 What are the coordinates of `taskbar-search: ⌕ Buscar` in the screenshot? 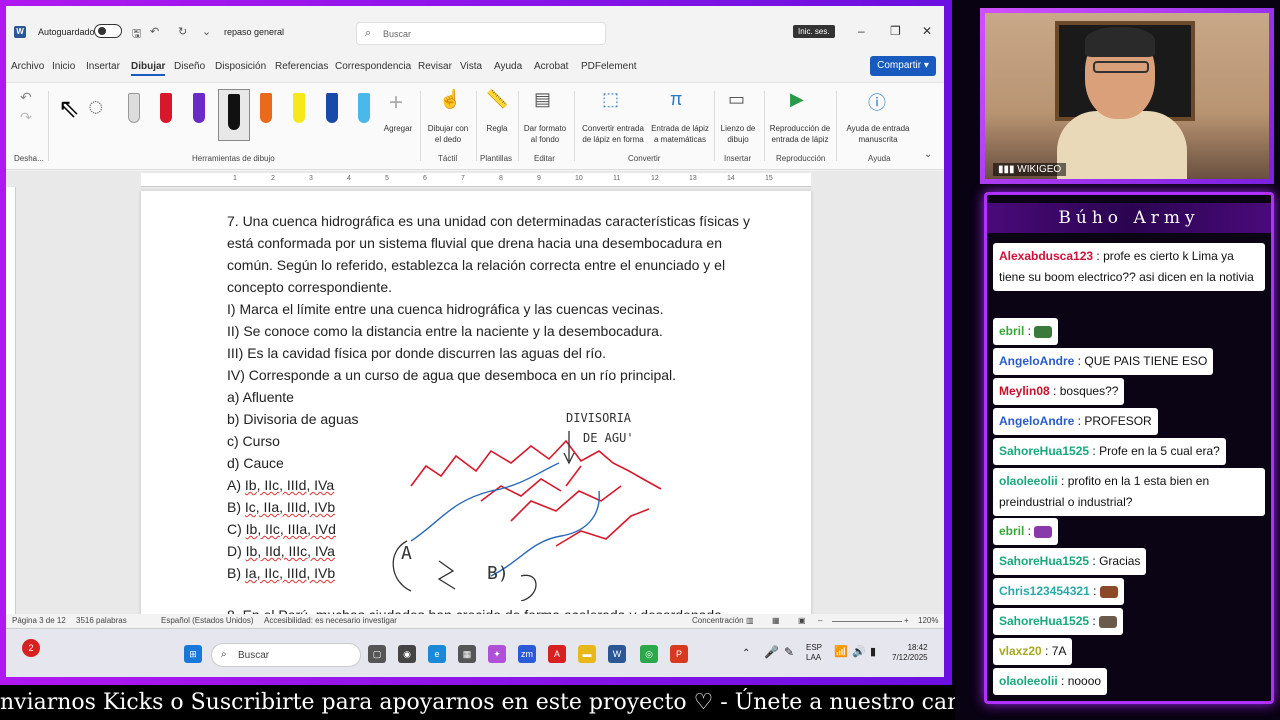 It's located at (286, 655).